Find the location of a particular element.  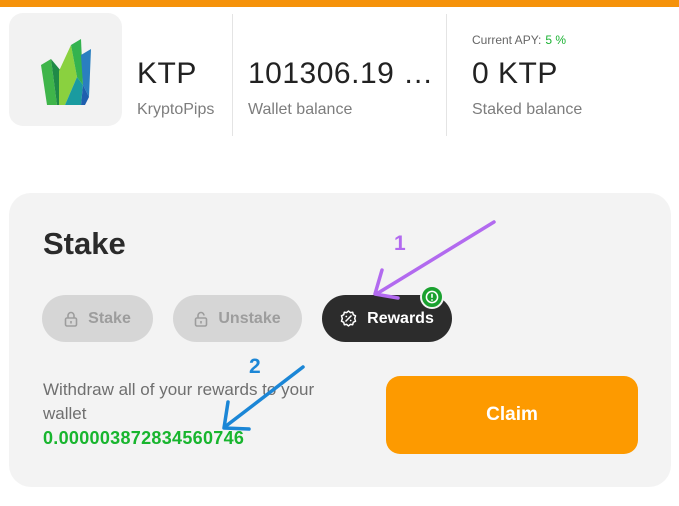

apy-value: 5 % is located at coordinates (556, 40).